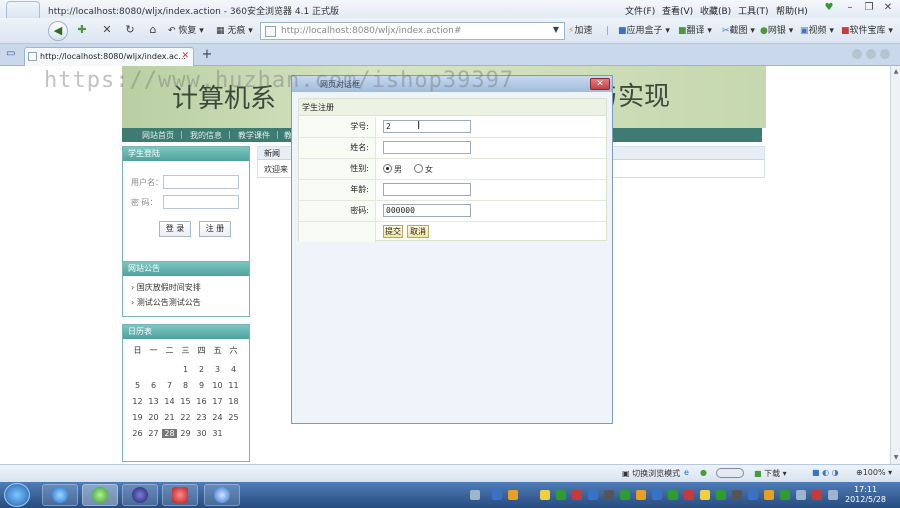 This screenshot has width=900, height=508. I want to click on gender-male-radio, so click(387, 168).